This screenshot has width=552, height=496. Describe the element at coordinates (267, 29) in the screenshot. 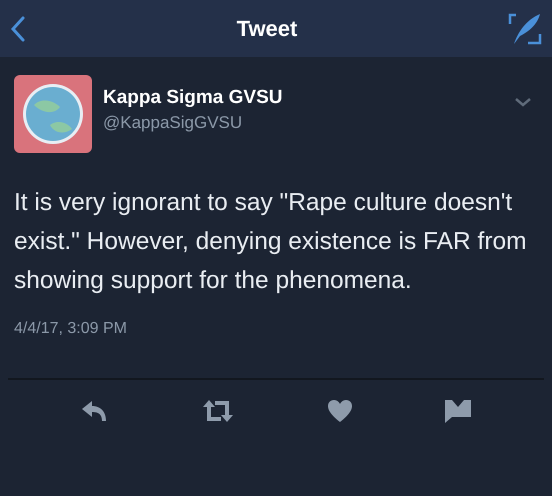

I see `window-title: Tweet` at that location.